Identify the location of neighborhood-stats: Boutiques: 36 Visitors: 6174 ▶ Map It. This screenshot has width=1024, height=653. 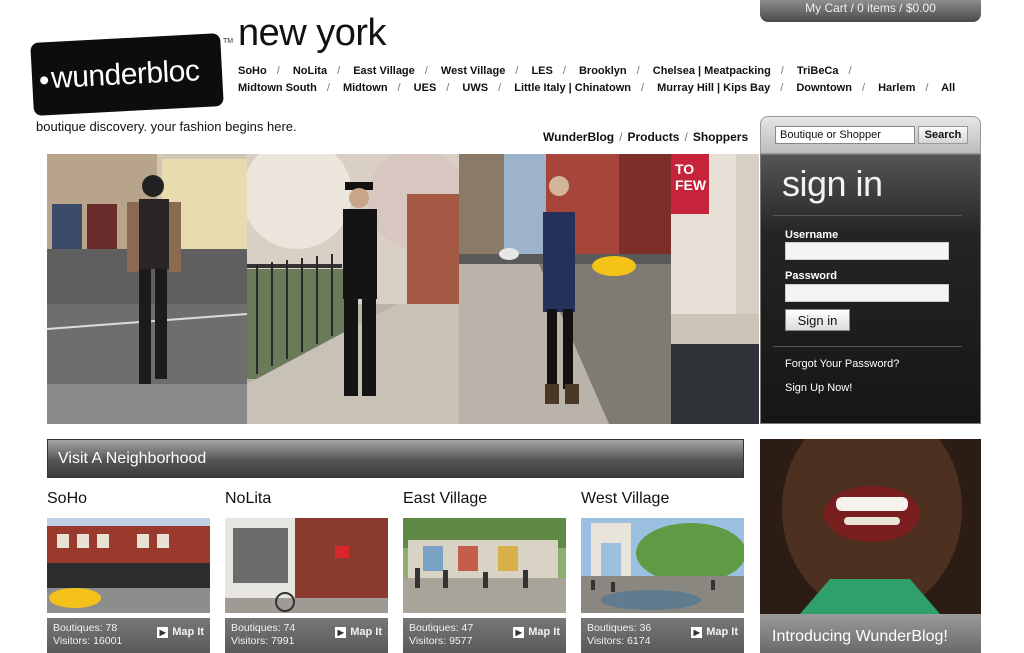
(662, 635).